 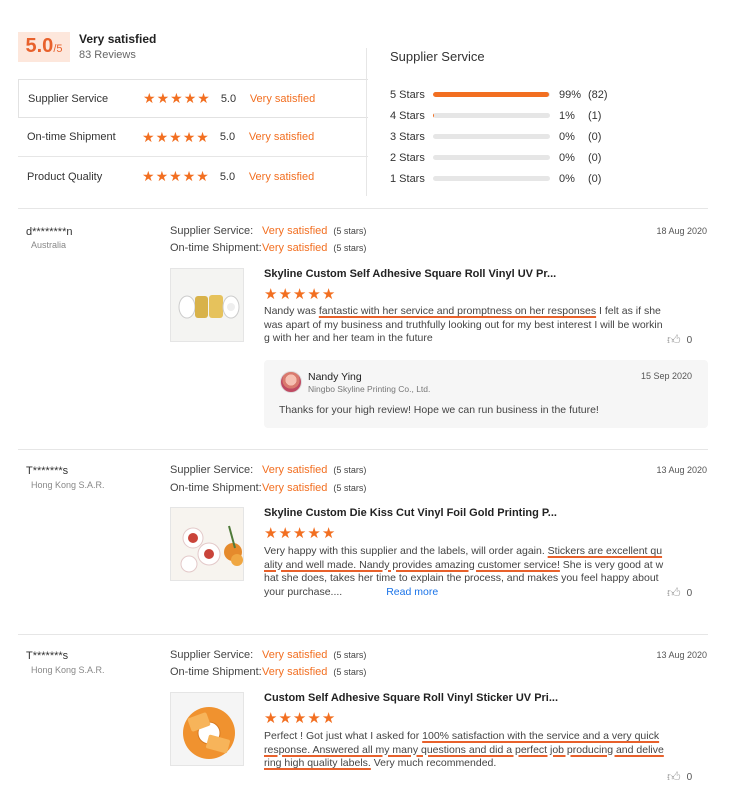 I want to click on distribution-row: 2 Stars 0% (0), so click(x=515, y=157).